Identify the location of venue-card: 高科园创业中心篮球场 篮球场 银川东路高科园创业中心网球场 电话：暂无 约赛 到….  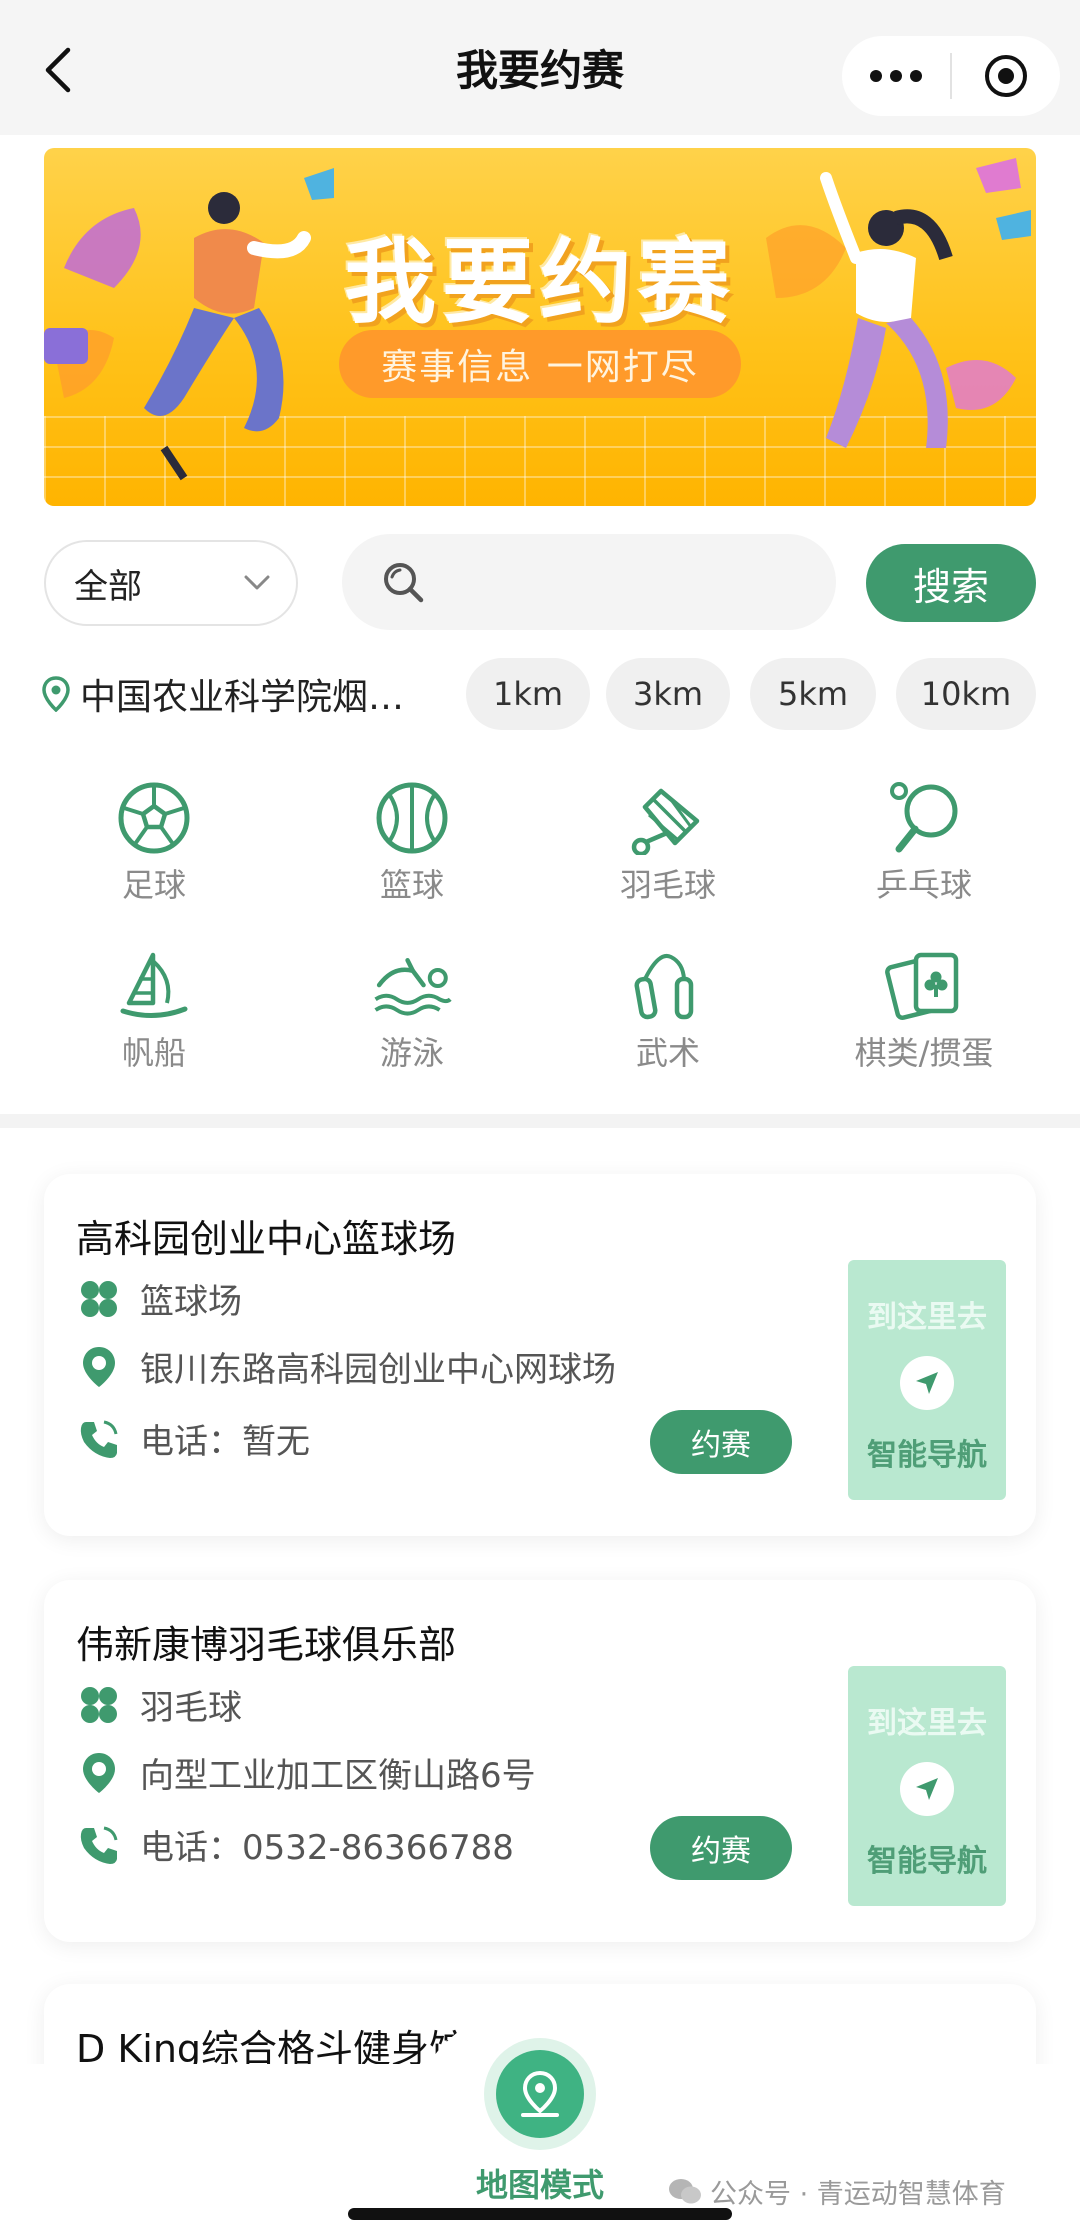
(540, 1355).